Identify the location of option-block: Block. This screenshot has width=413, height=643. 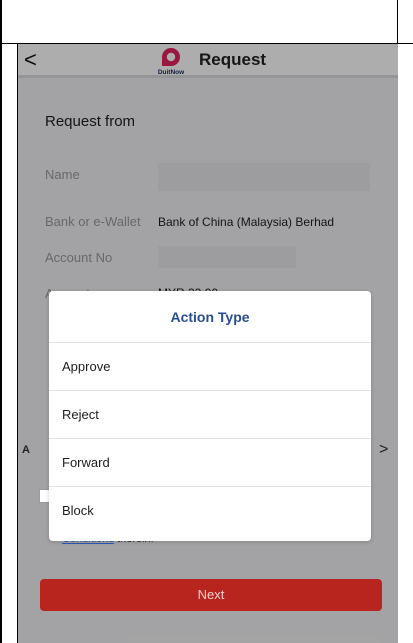
(210, 511).